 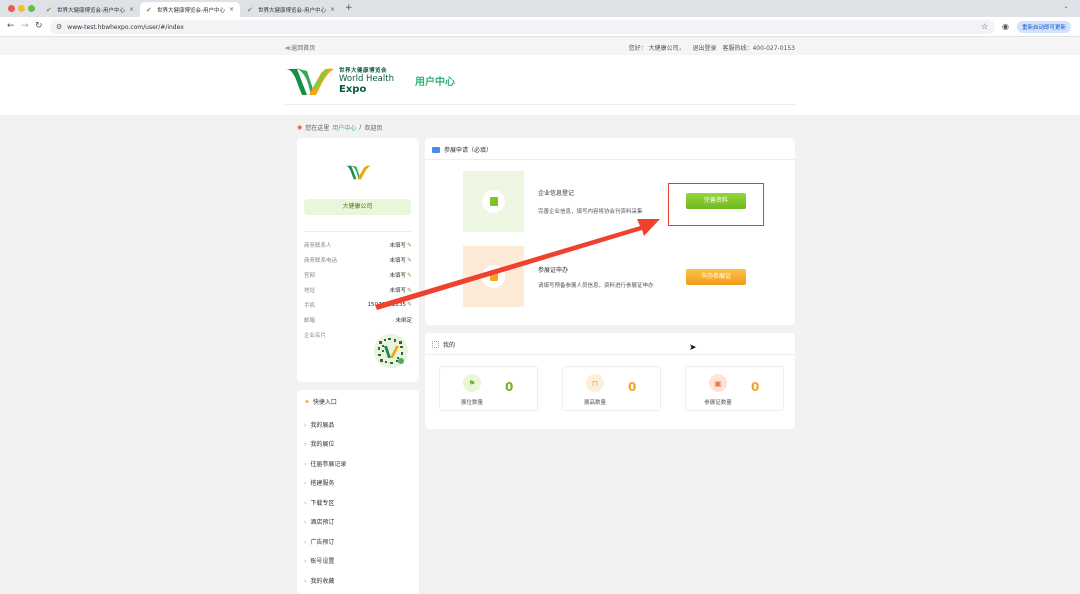 I want to click on address-bar: ⚙ www-test.hbwhexpo.com/user/#/index, so click(x=522, y=27).